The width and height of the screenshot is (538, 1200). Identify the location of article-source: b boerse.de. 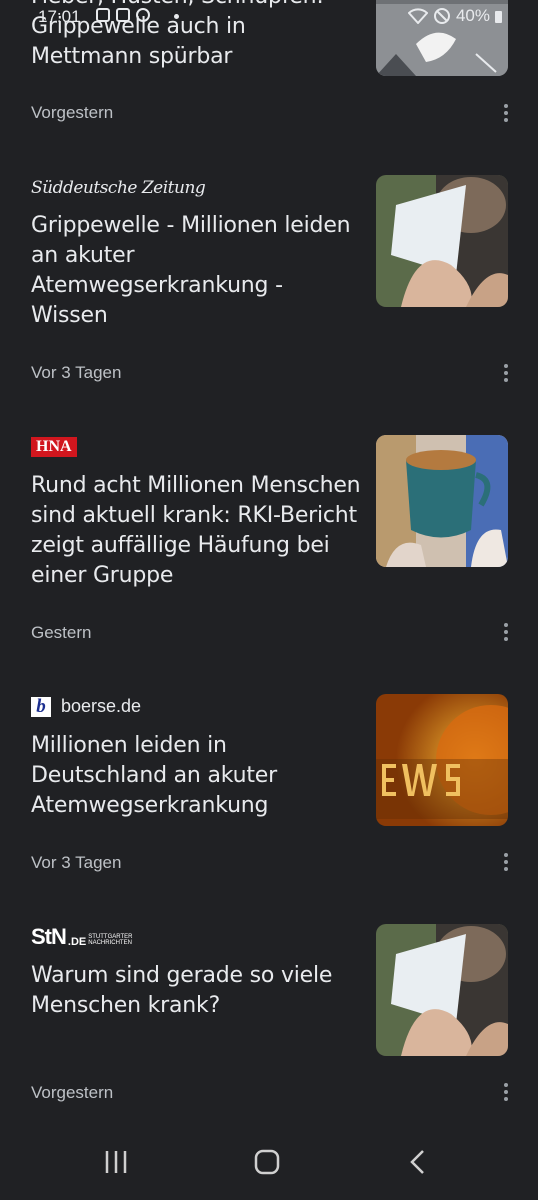
(86, 706).